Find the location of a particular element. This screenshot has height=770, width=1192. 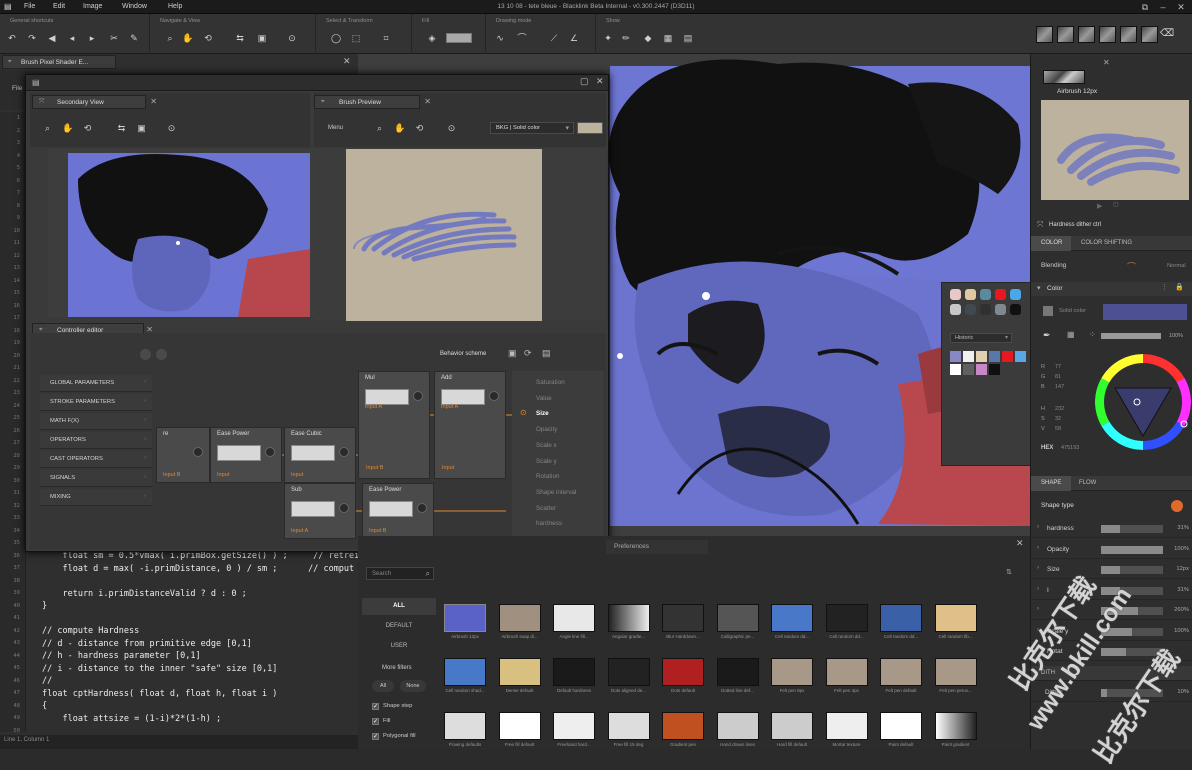

editor-close-icon: ✕ is located at coordinates (347, 61).